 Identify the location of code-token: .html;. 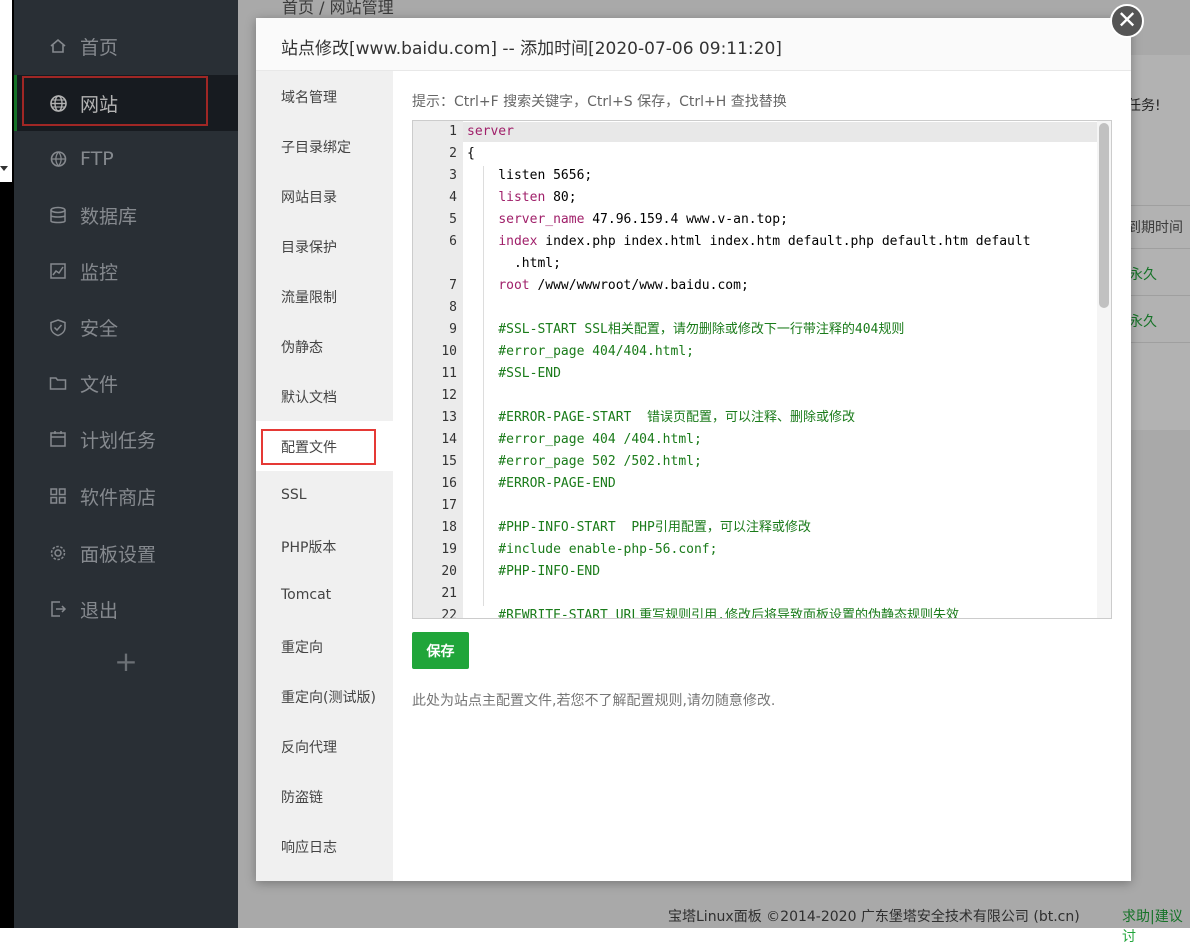
(514, 263).